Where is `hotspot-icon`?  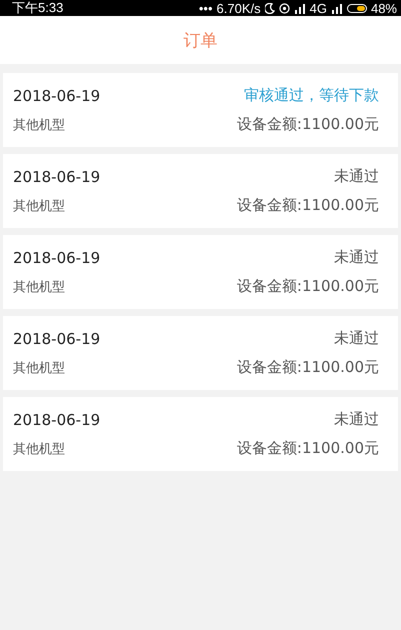 hotspot-icon is located at coordinates (284, 8).